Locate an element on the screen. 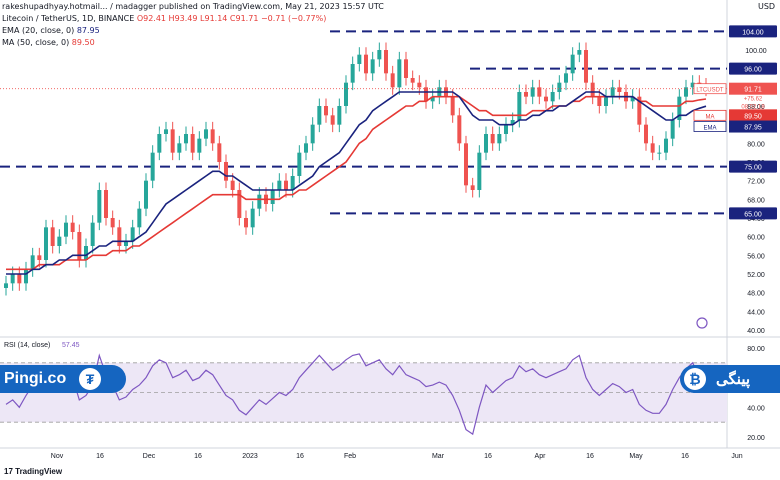 This screenshot has width=780, height=480. tether-icon: ₮ is located at coordinates (90, 379).